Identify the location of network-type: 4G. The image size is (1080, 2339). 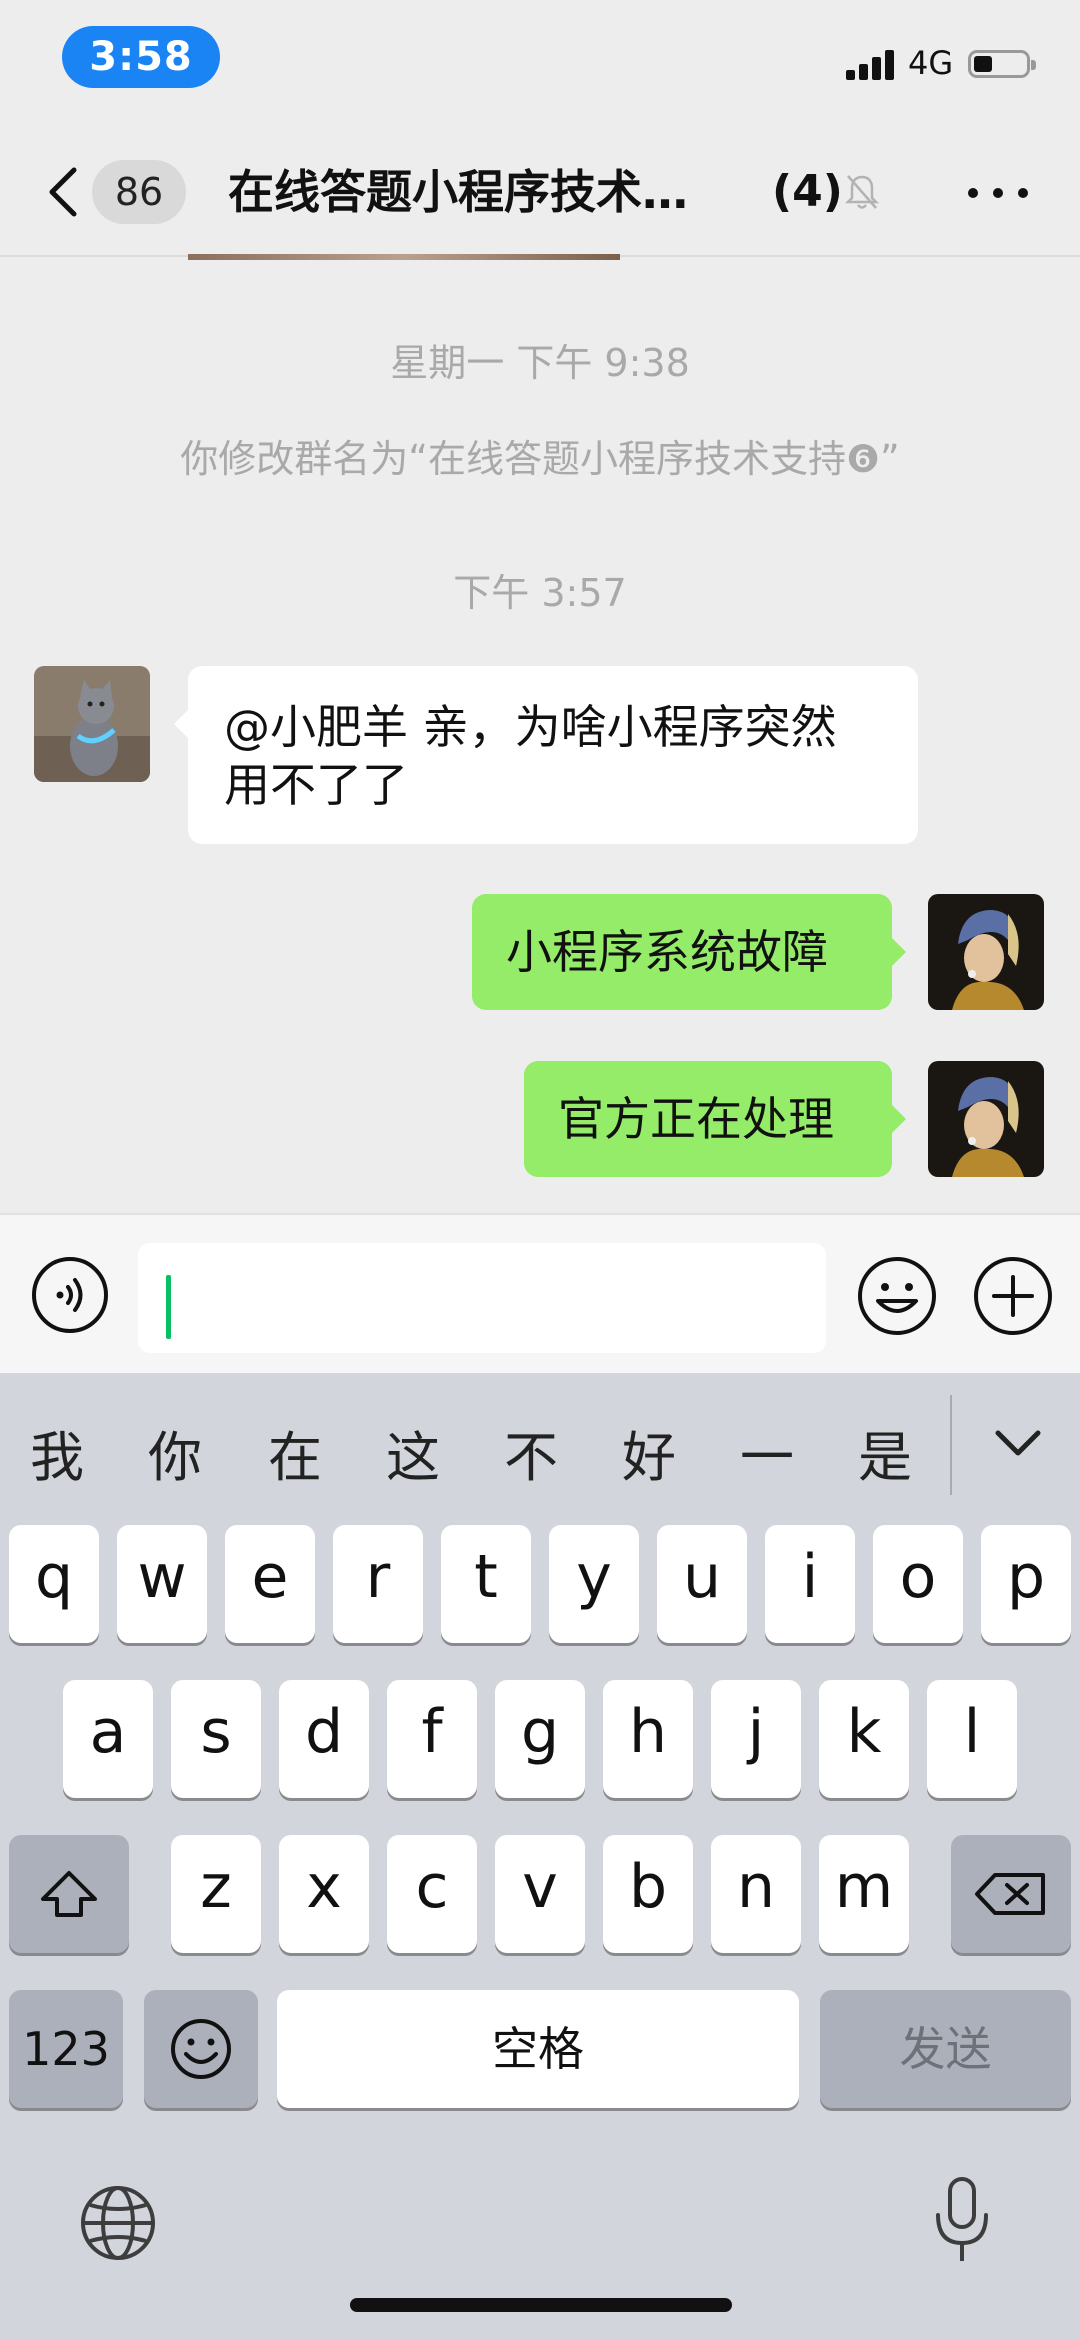
(931, 63).